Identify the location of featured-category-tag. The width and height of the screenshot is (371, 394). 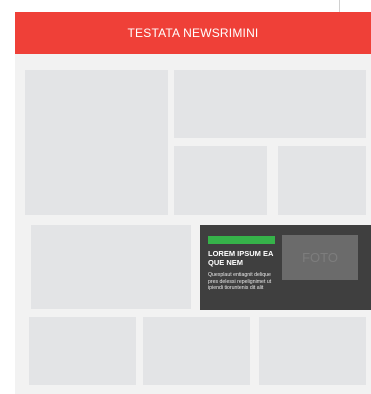
(241, 240).